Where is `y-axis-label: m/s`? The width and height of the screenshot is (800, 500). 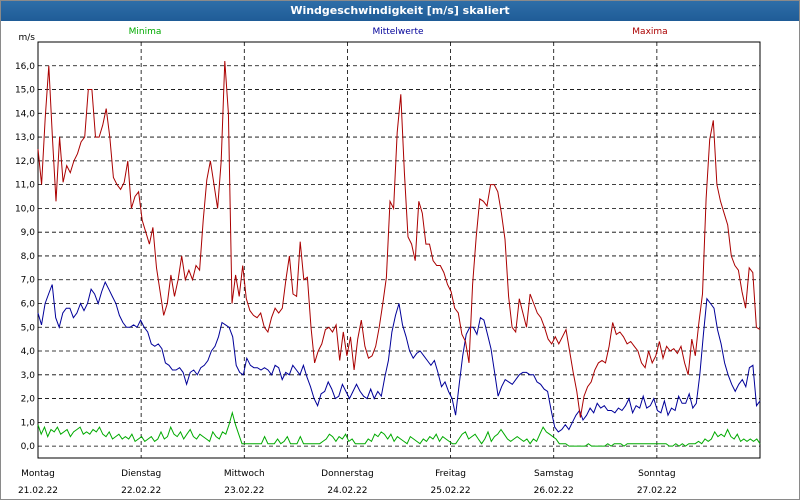 y-axis-label: m/s is located at coordinates (27, 38).